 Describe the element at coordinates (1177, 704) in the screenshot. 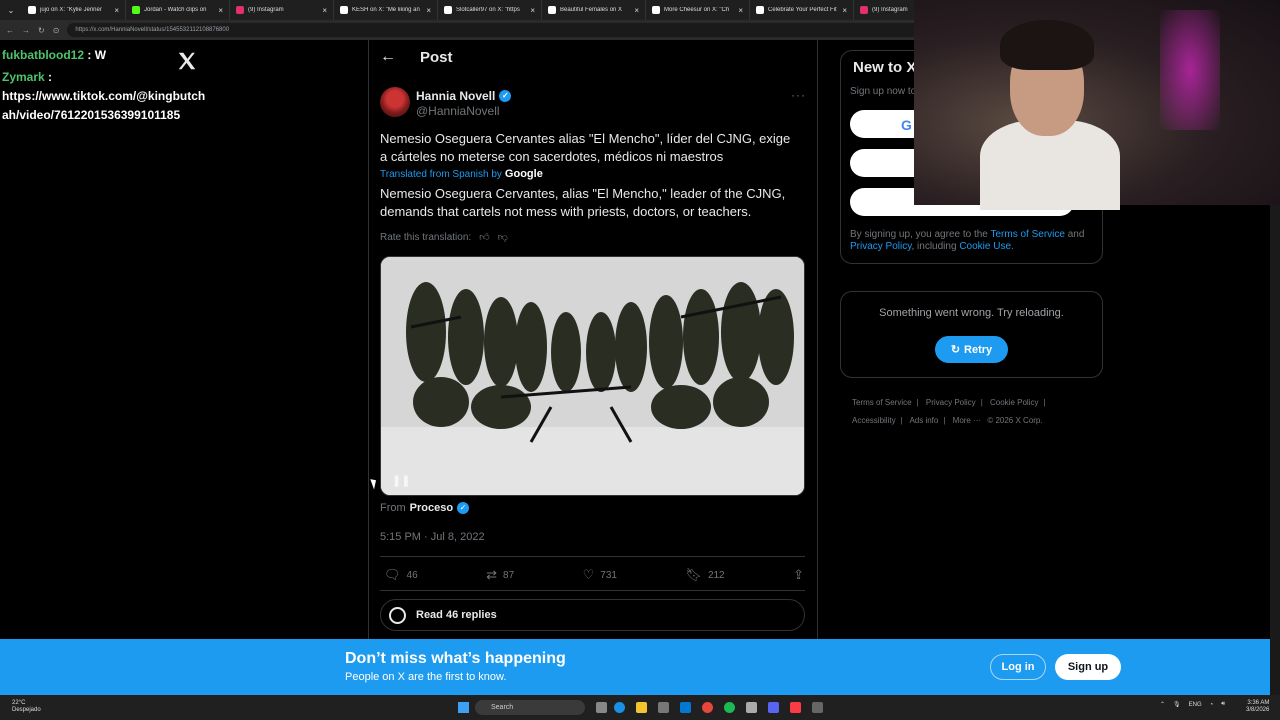

I see `mic-icon: 🎙︎` at that location.